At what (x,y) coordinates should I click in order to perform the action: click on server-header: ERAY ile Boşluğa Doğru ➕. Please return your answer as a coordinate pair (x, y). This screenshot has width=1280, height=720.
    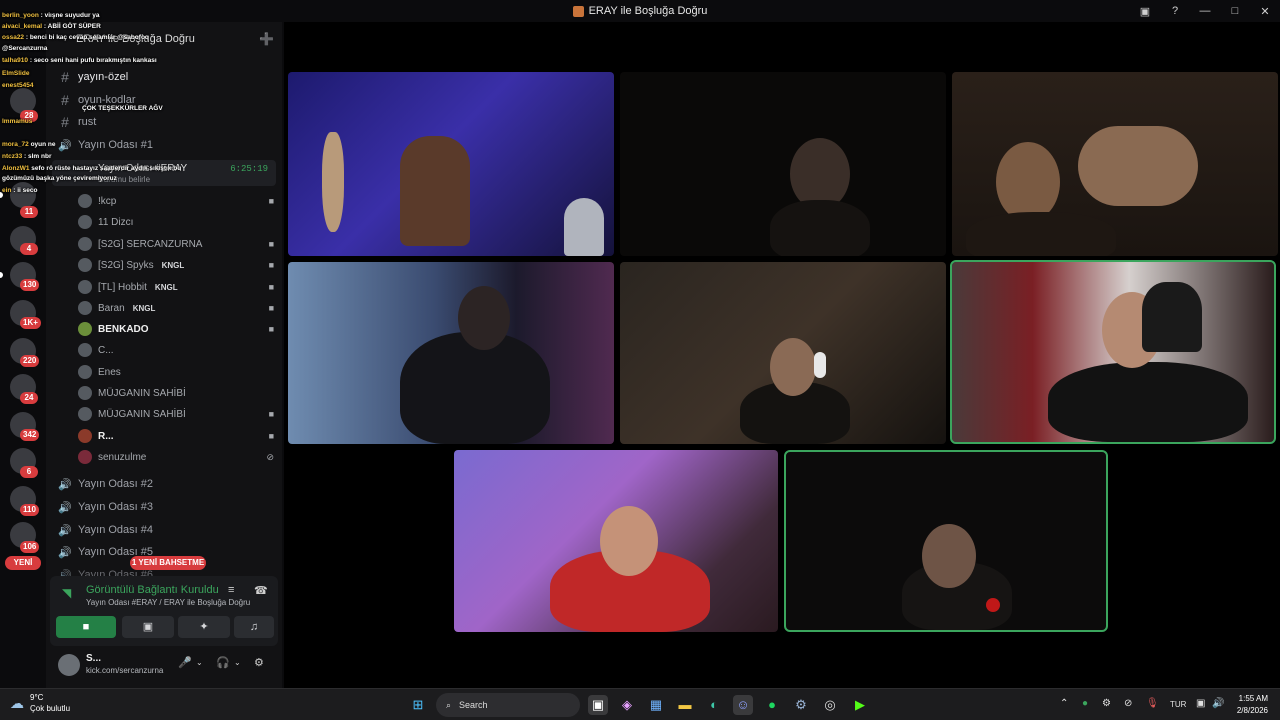
    Looking at the image, I should click on (164, 39).